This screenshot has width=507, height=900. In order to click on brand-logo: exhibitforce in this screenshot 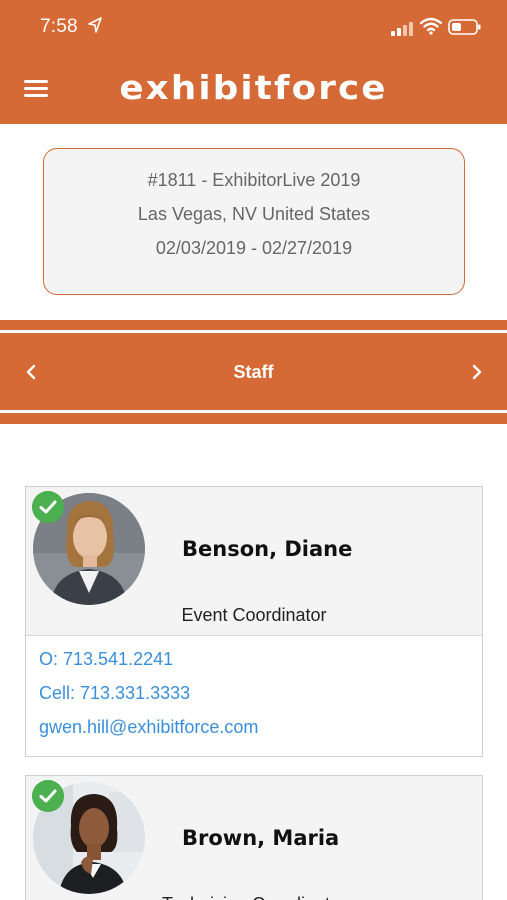, I will do `click(253, 87)`.